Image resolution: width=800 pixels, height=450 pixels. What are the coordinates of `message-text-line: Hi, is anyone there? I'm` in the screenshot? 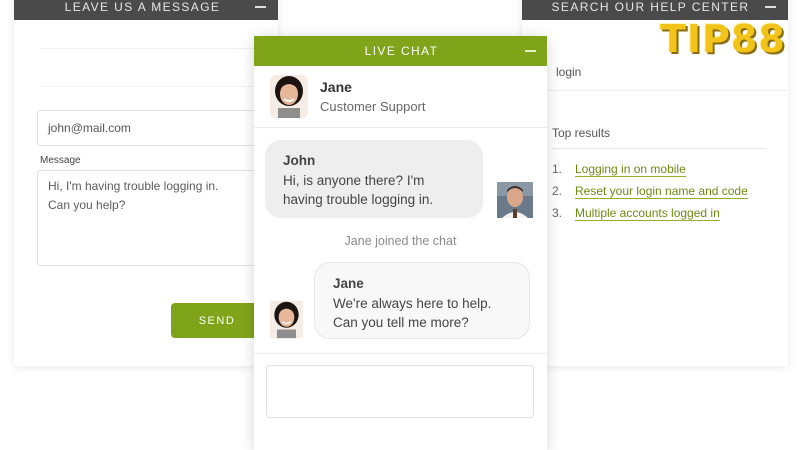 It's located at (354, 180).